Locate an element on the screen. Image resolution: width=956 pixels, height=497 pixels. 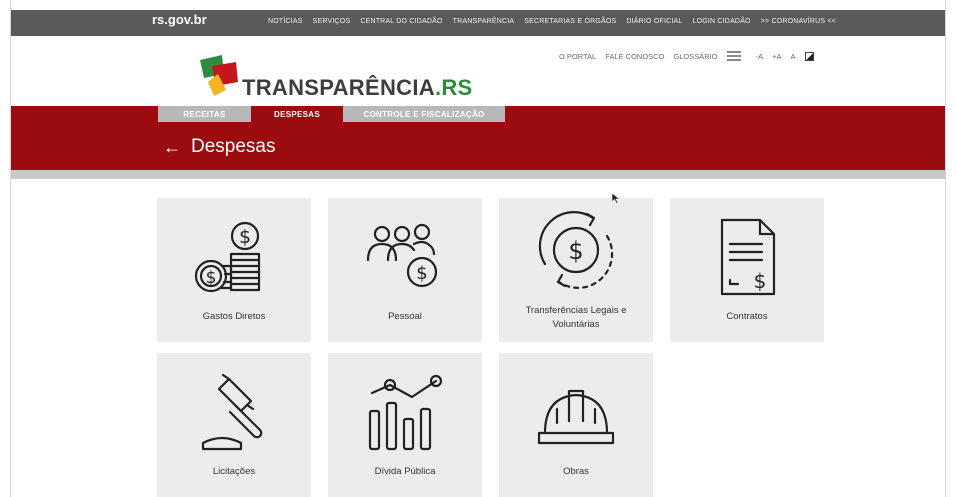
gavel-icon is located at coordinates (232, 412).